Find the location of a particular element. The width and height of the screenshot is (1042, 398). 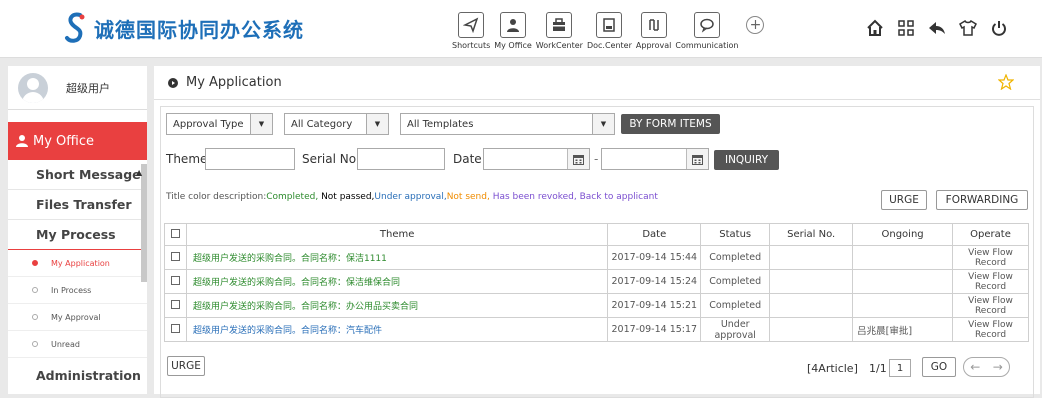

urge-bottom-button: URGE is located at coordinates (186, 366).